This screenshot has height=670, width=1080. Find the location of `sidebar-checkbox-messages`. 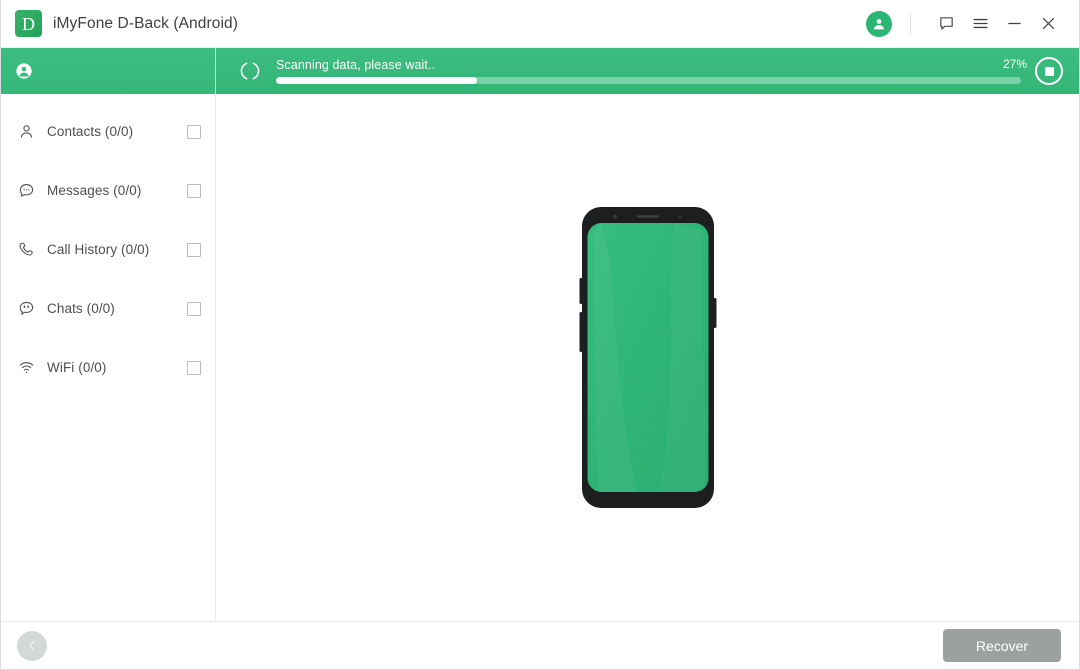

sidebar-checkbox-messages is located at coordinates (194, 190).